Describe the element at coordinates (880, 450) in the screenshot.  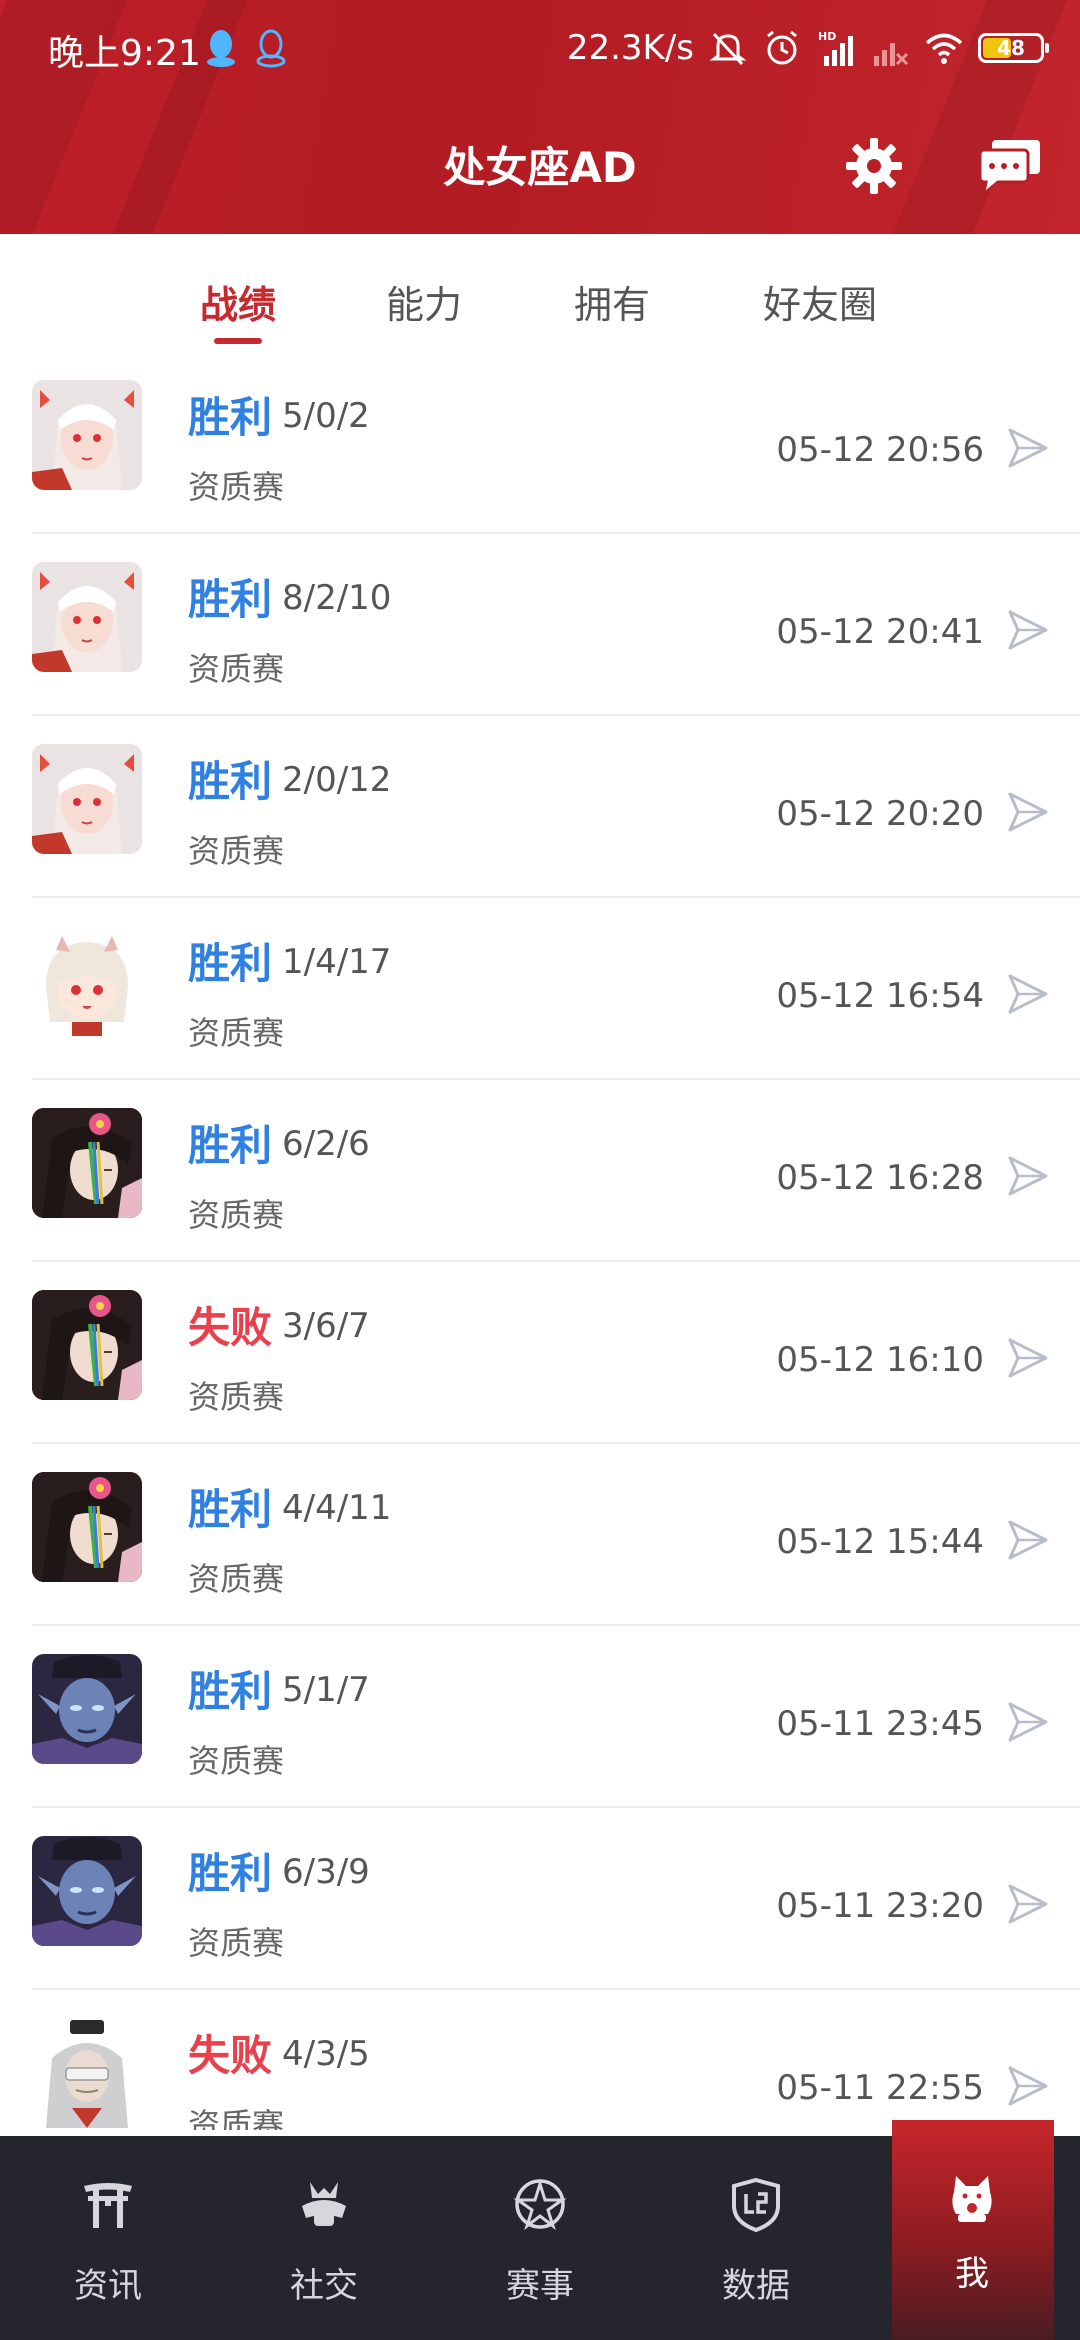
I see `match-time: 05-12 20:56` at that location.